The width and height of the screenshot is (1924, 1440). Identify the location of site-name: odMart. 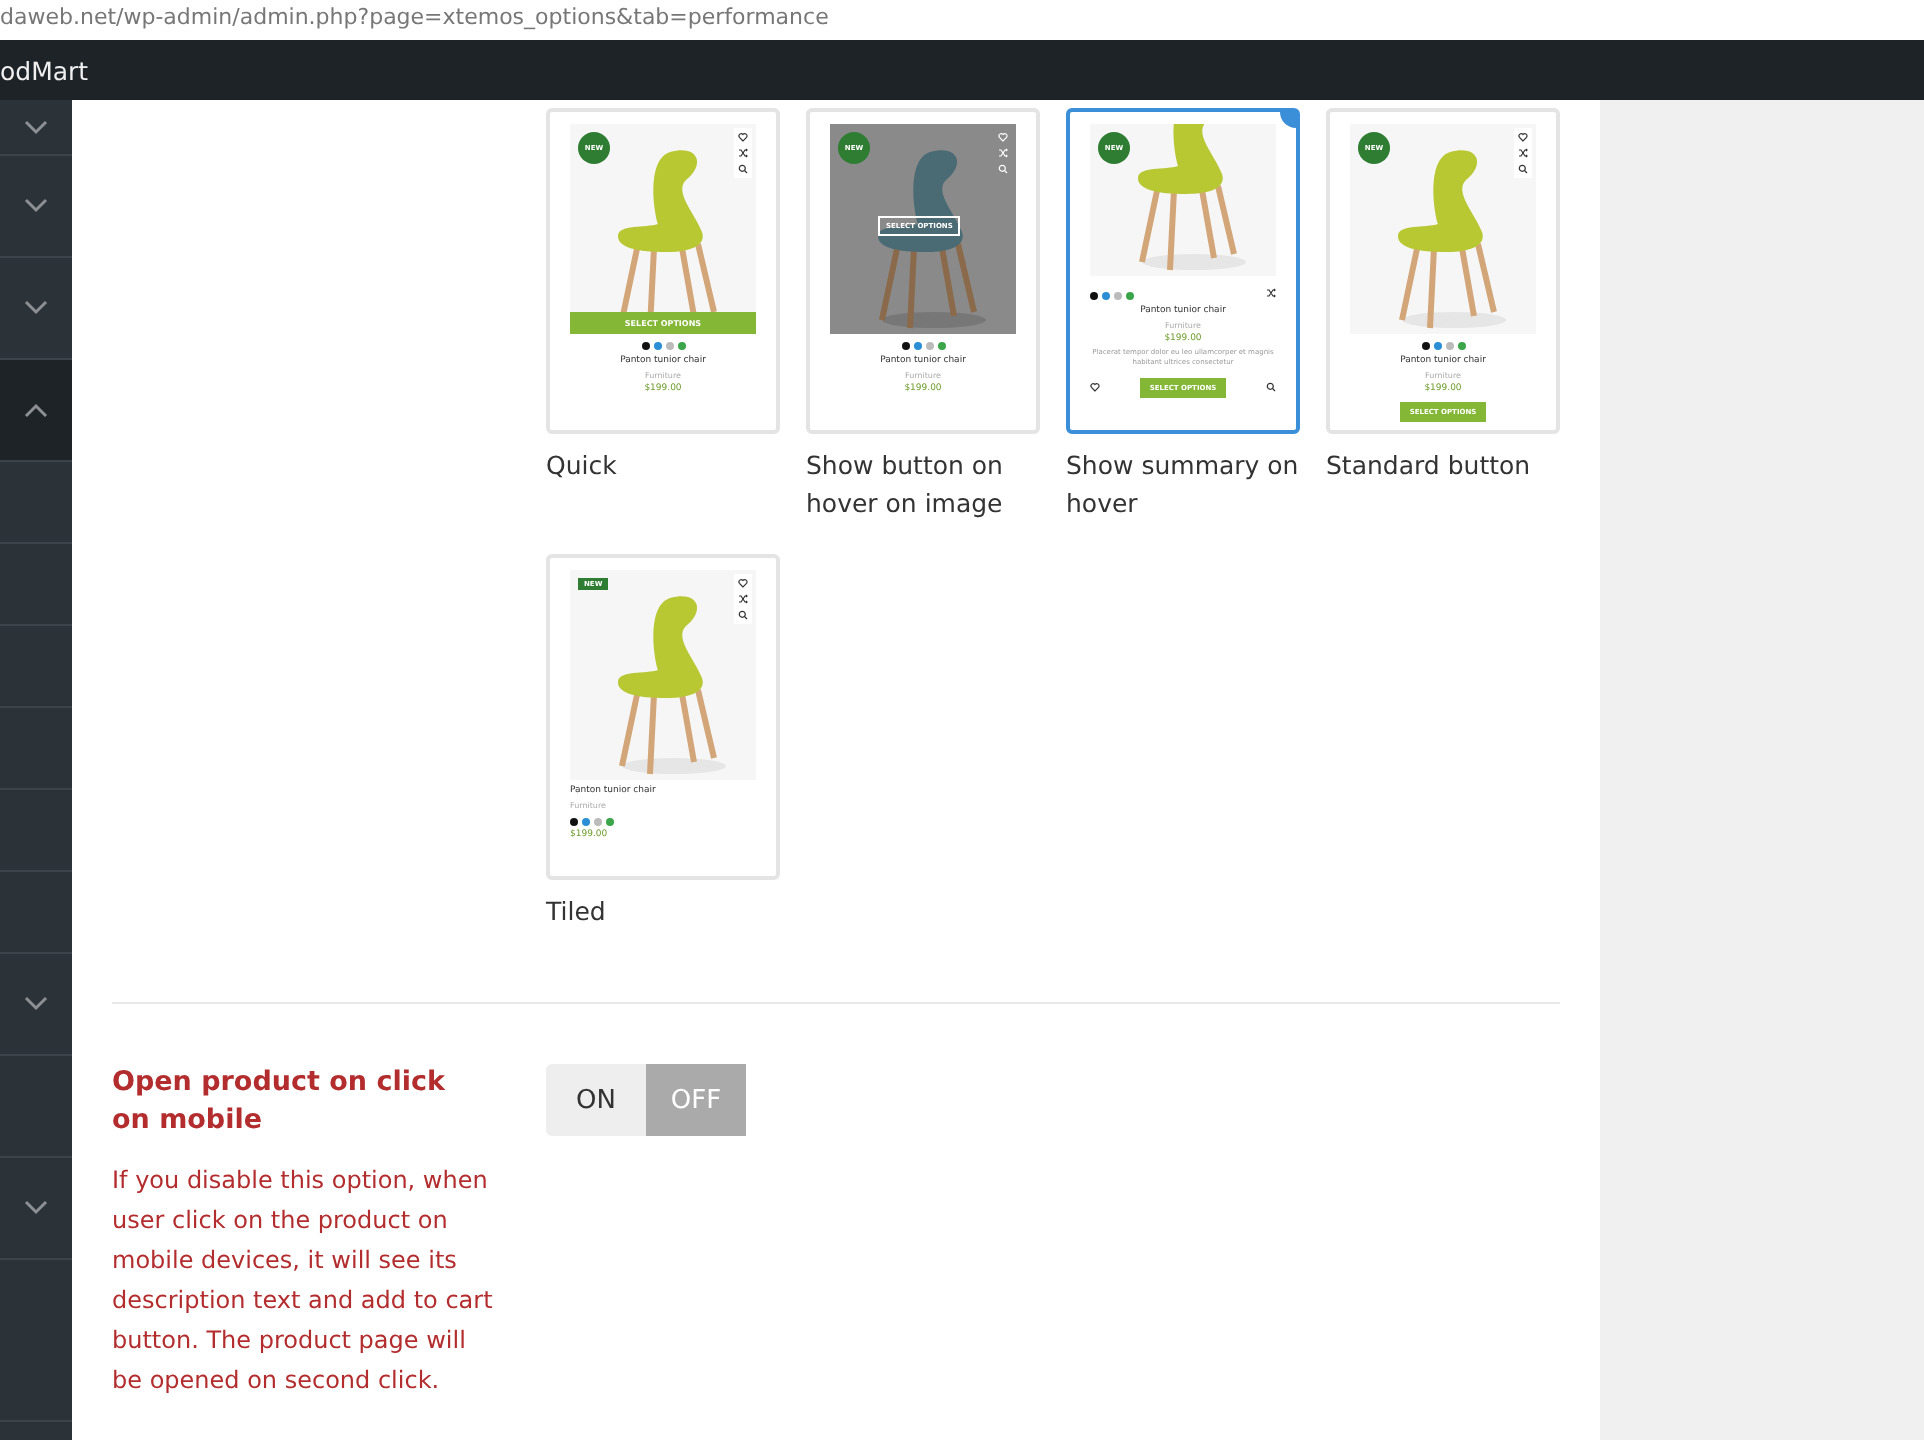
(44, 70).